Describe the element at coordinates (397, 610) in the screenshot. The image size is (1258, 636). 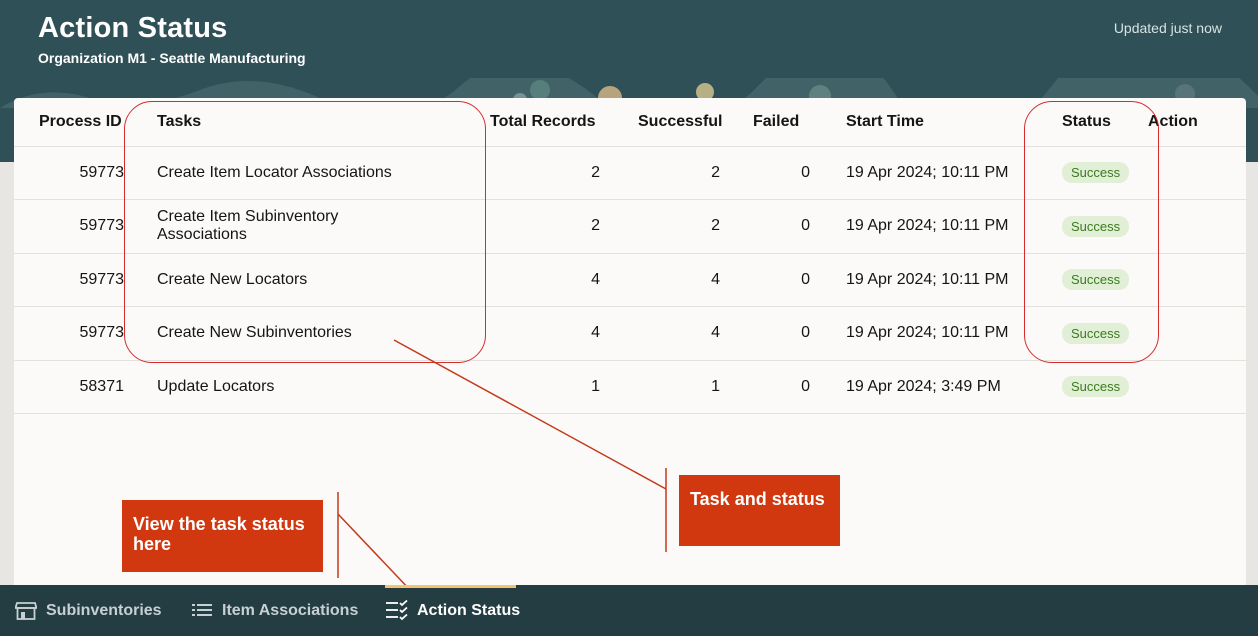
I see `checklist-icon` at that location.